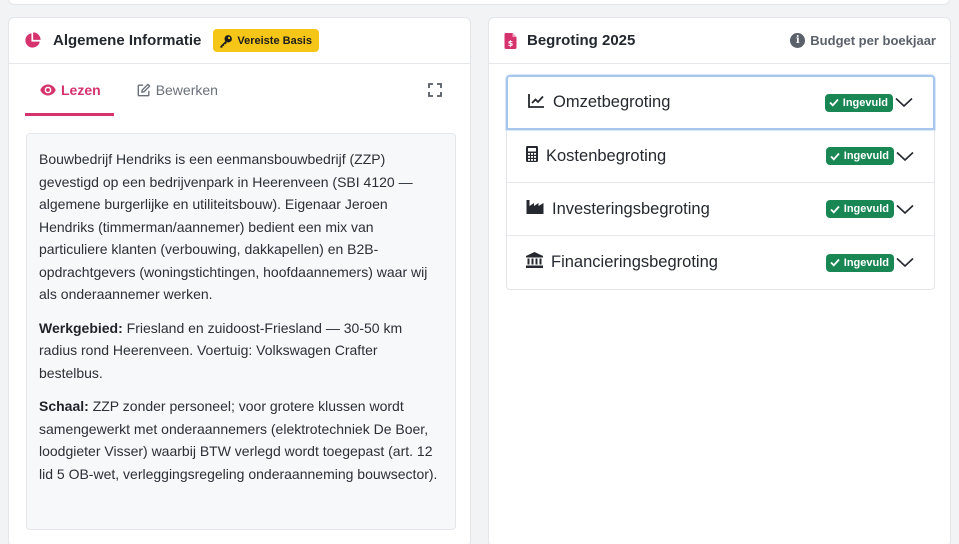 The width and height of the screenshot is (959, 544). Describe the element at coordinates (239, 90) in the screenshot. I see `view-tabs: Lezen Bewerken` at that location.